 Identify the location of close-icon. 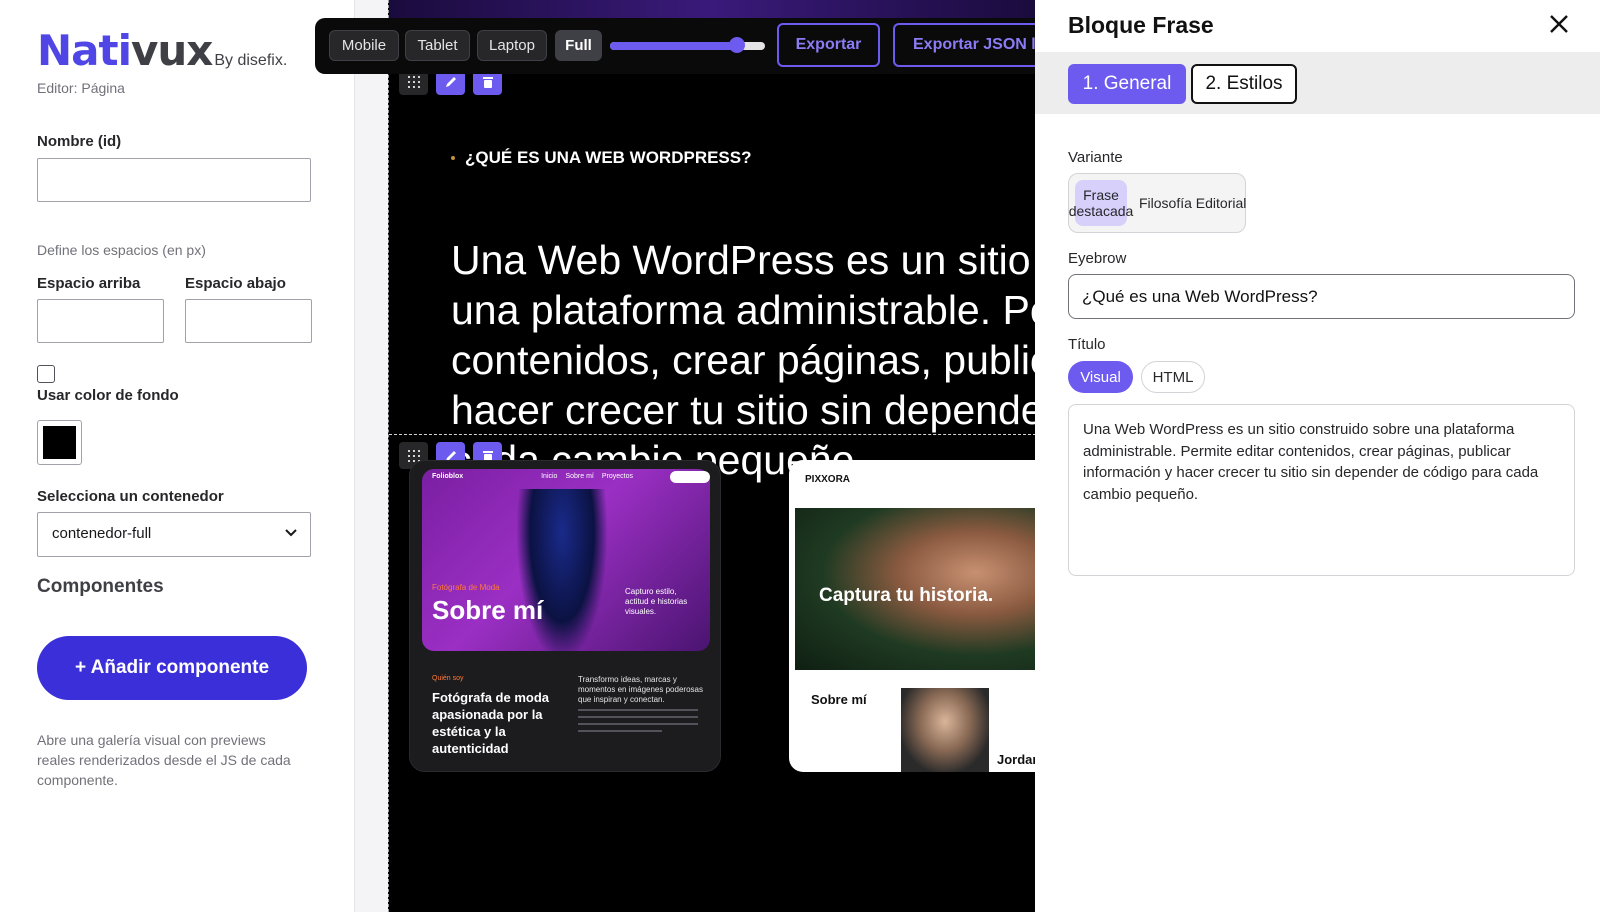
(1559, 24).